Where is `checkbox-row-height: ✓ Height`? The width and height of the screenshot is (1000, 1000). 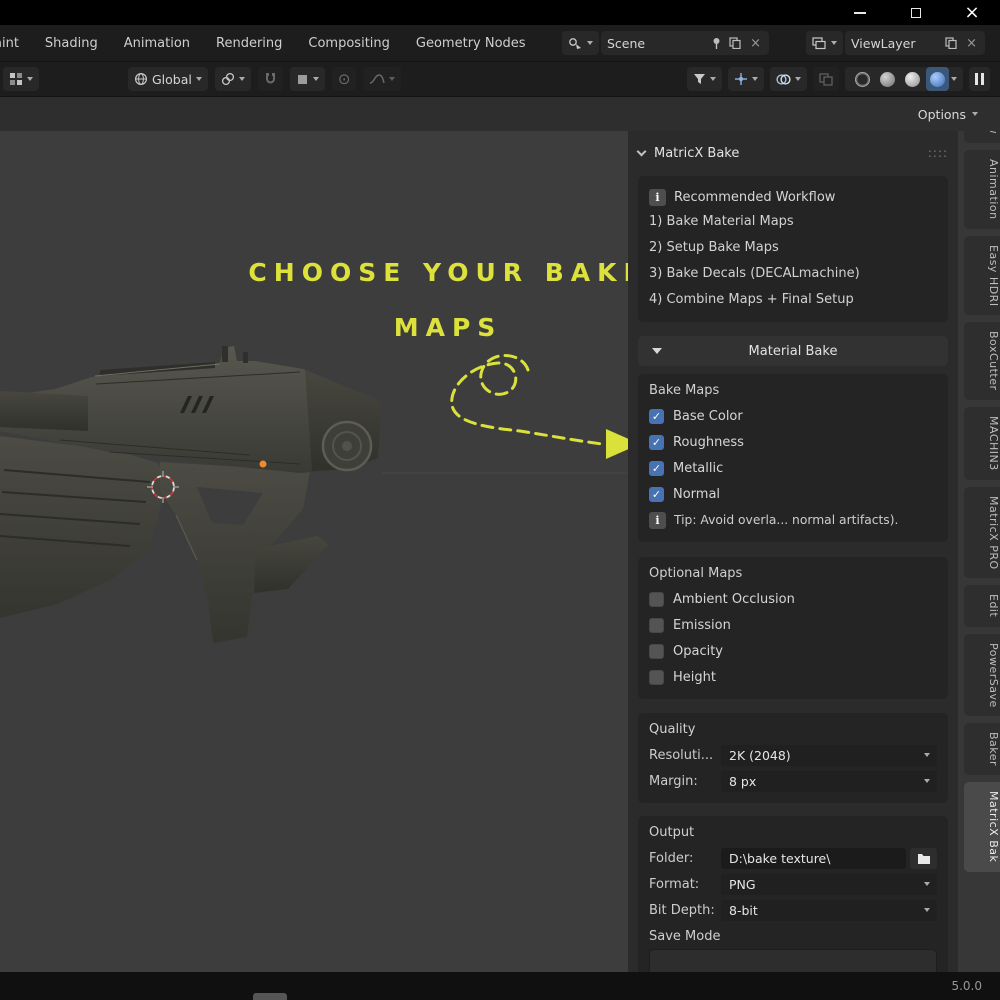
checkbox-row-height: ✓ Height is located at coordinates (793, 677).